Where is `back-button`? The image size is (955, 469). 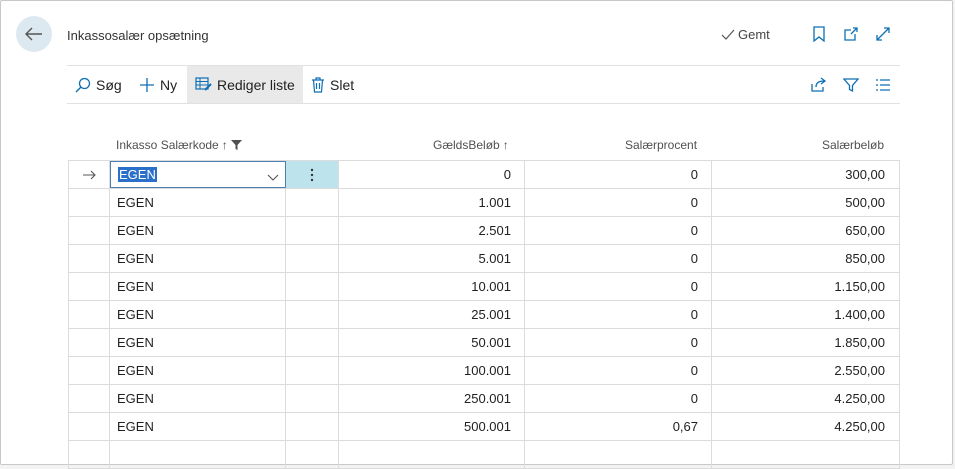 back-button is located at coordinates (34, 34).